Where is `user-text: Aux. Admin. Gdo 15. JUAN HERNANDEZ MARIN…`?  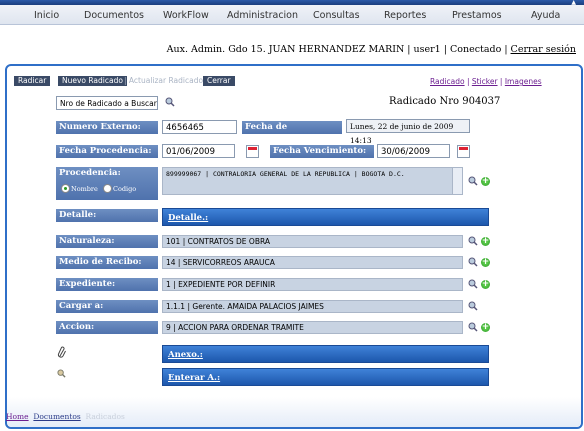
user-text: Aux. Admin. Gdo 15. JUAN HERNANDEZ MARIN… is located at coordinates (338, 49).